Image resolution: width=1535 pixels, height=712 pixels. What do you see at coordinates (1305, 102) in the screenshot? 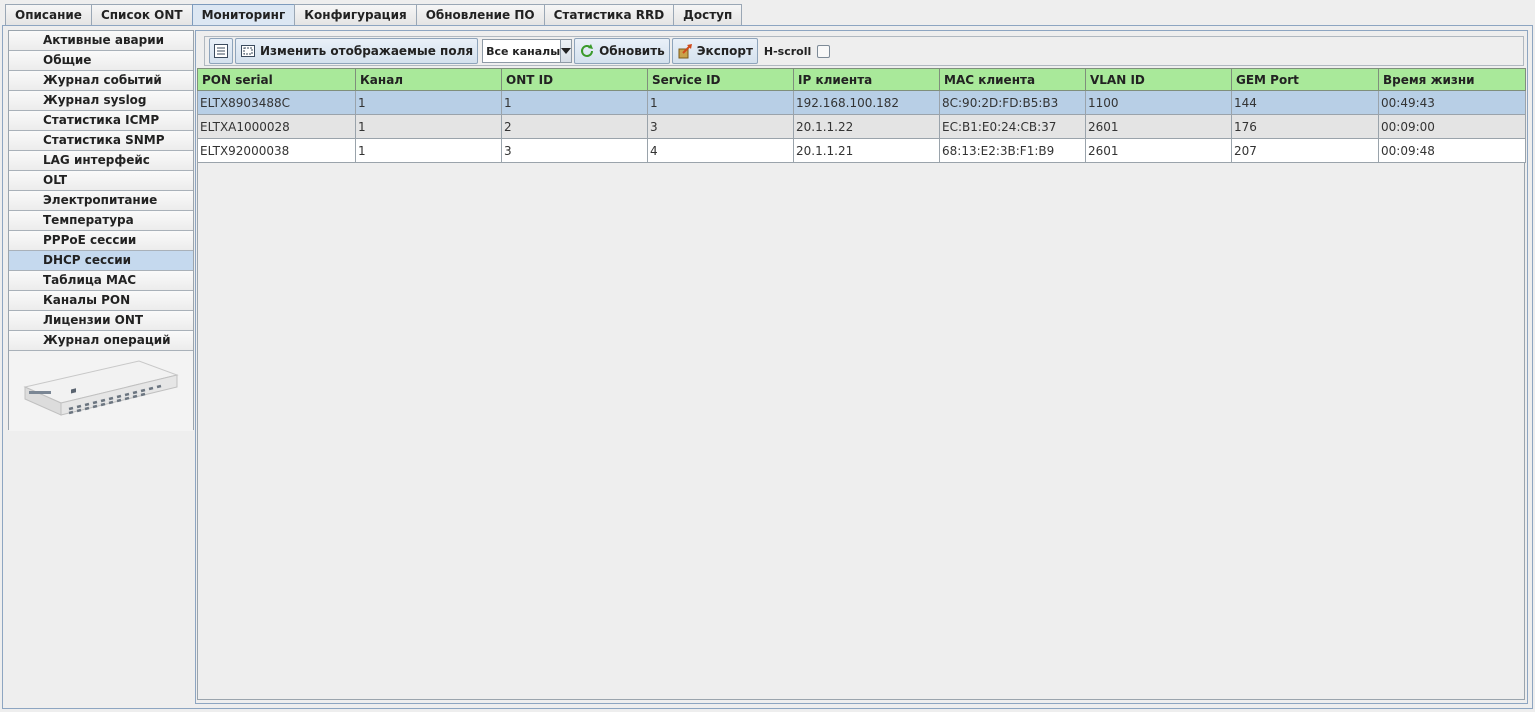
I see `cell-gem-port: 144` at bounding box center [1305, 102].